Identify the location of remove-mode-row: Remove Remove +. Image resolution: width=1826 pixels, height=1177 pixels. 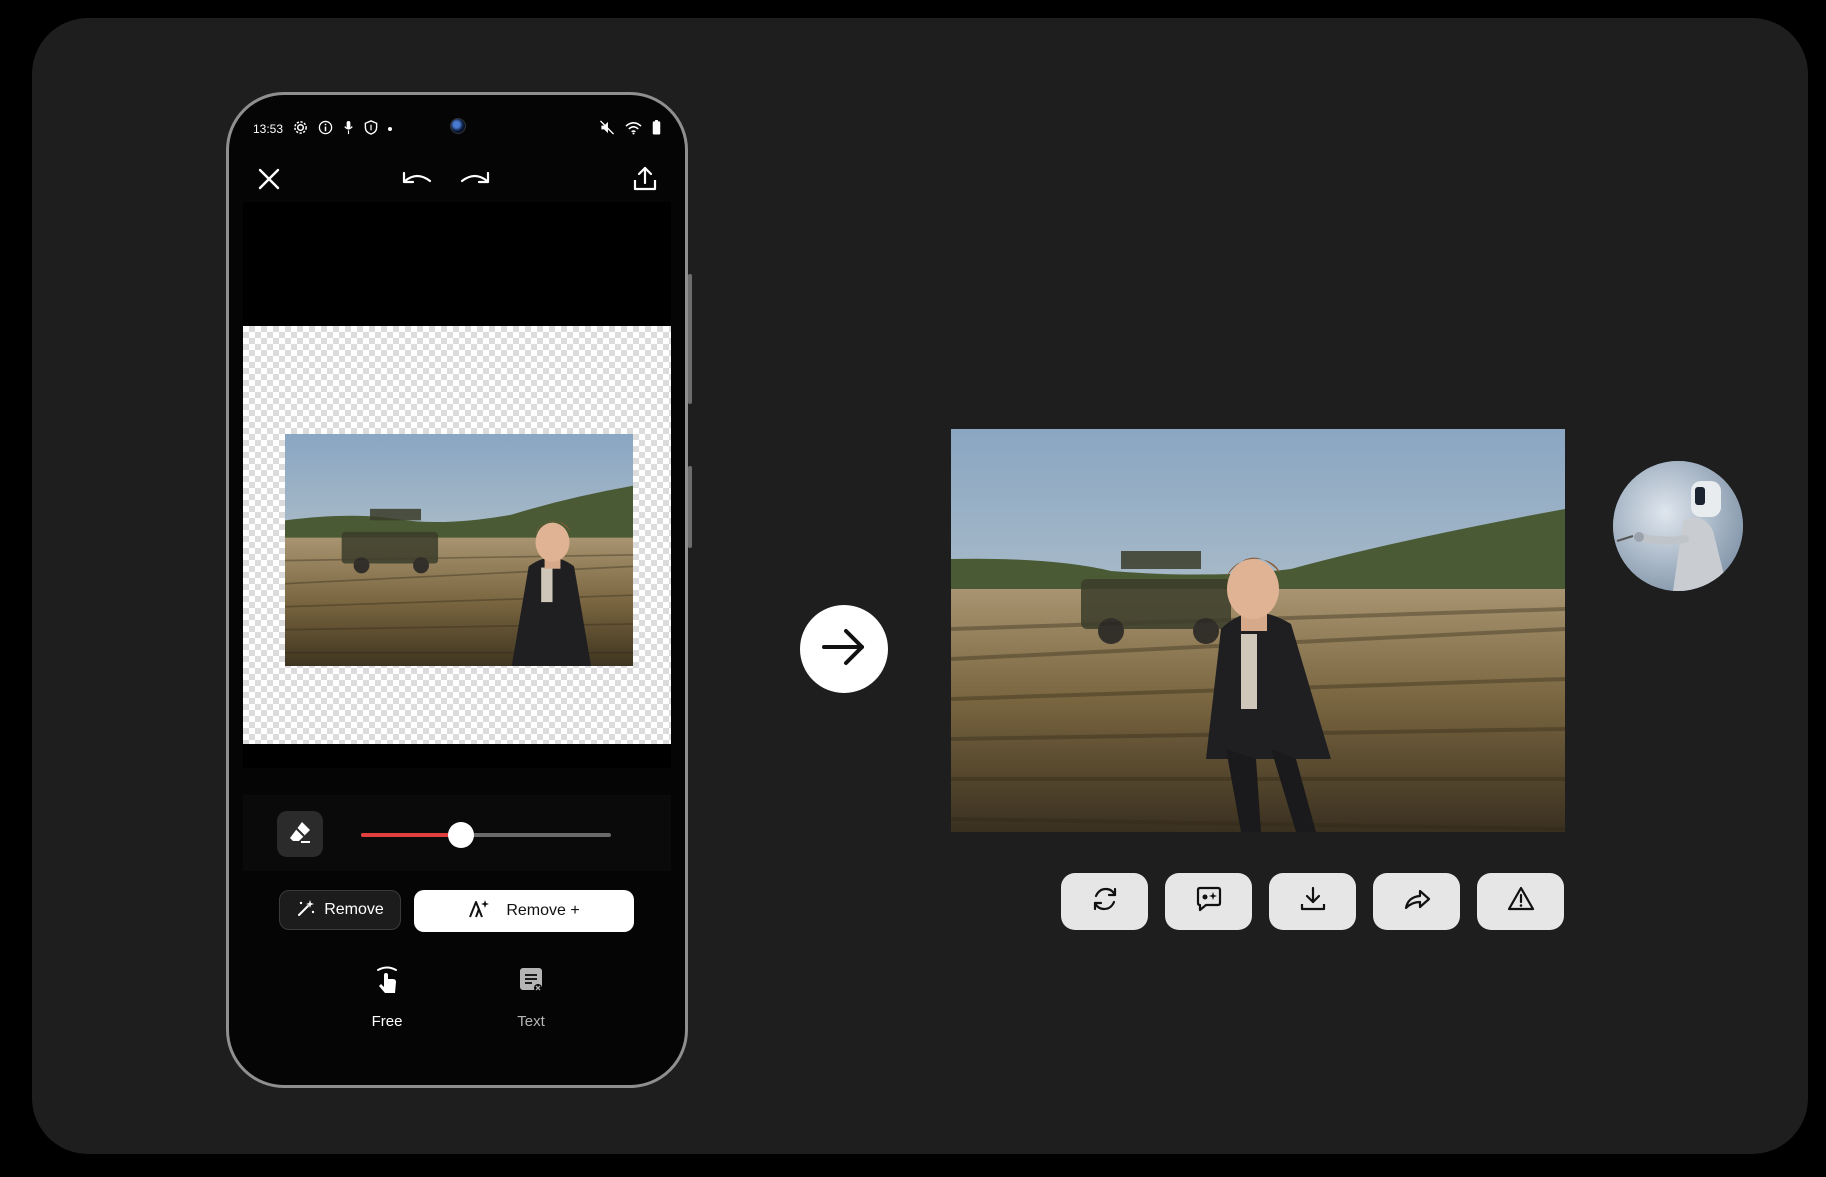
(457, 912).